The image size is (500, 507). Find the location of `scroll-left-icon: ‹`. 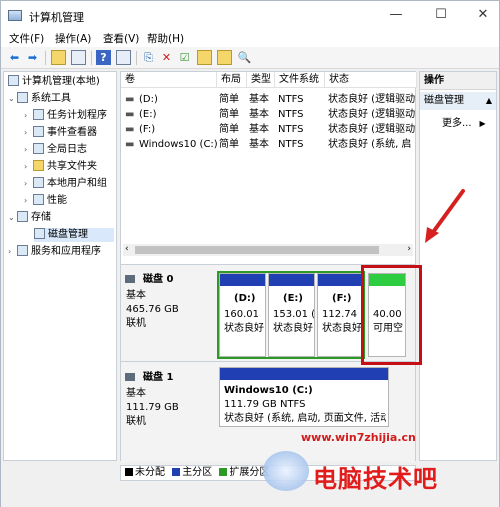

scroll-left-icon: ‹ is located at coordinates (127, 249).